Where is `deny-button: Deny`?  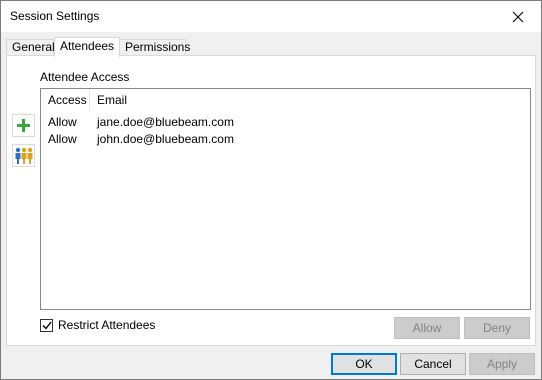
deny-button: Deny is located at coordinates (497, 328).